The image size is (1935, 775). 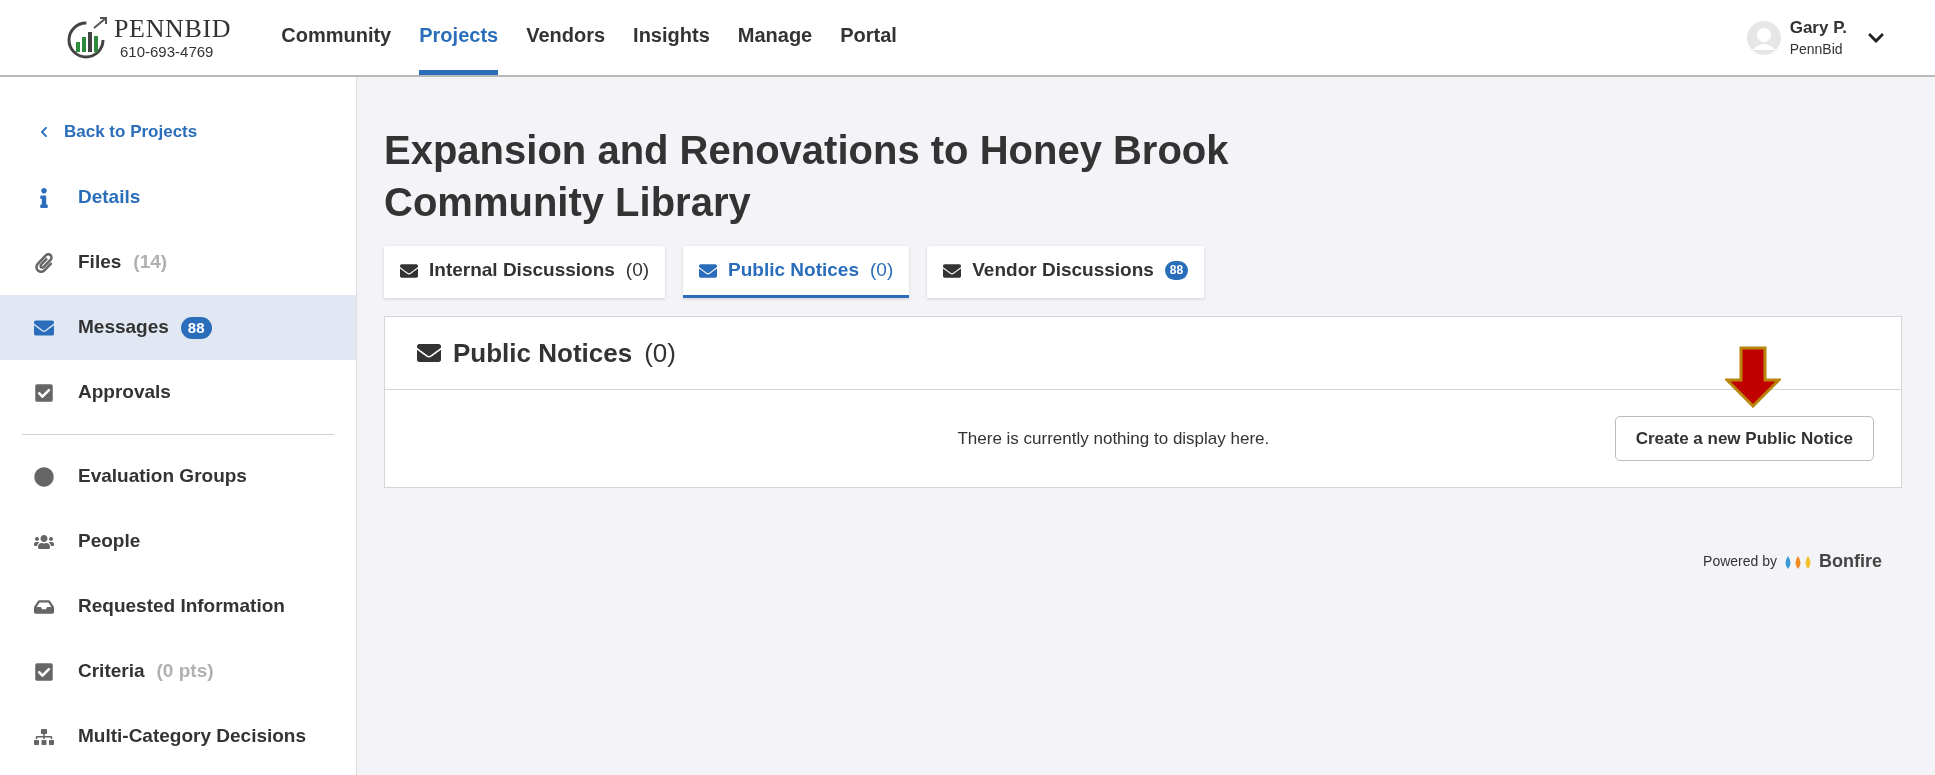 I want to click on nav-link: Projects, so click(x=459, y=37).